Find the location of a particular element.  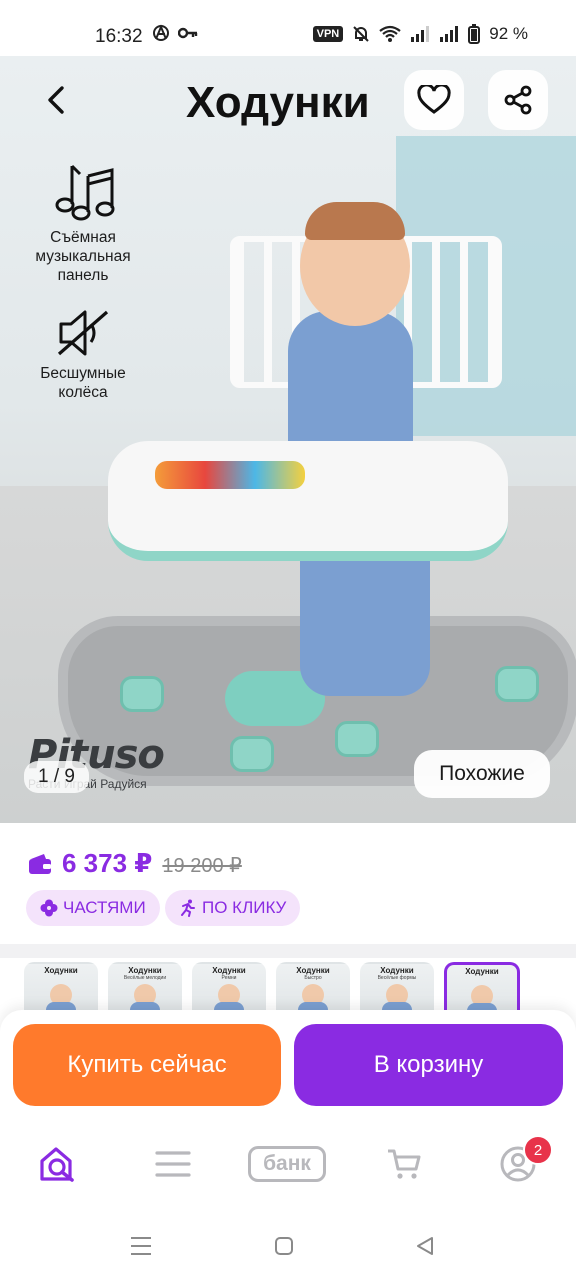

favorite-button is located at coordinates (434, 100).